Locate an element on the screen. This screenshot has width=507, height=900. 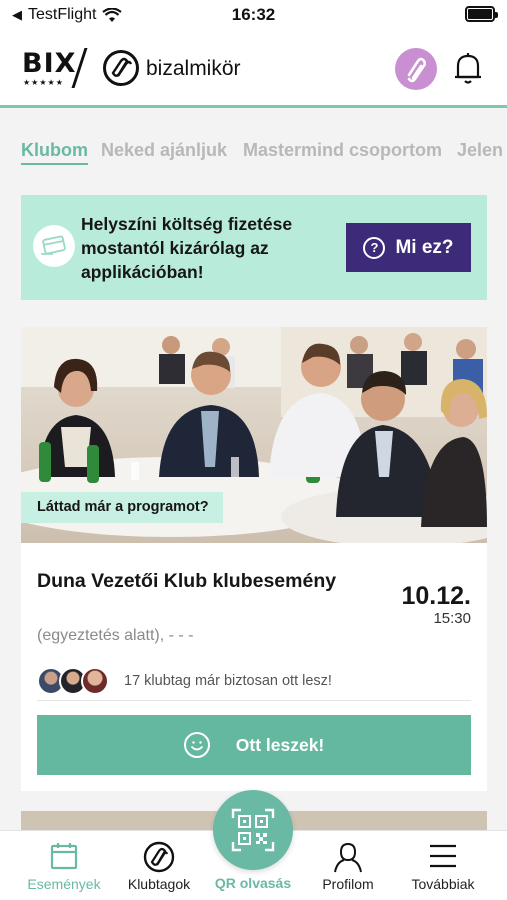
paperclip-icon is located at coordinates (417, 70).